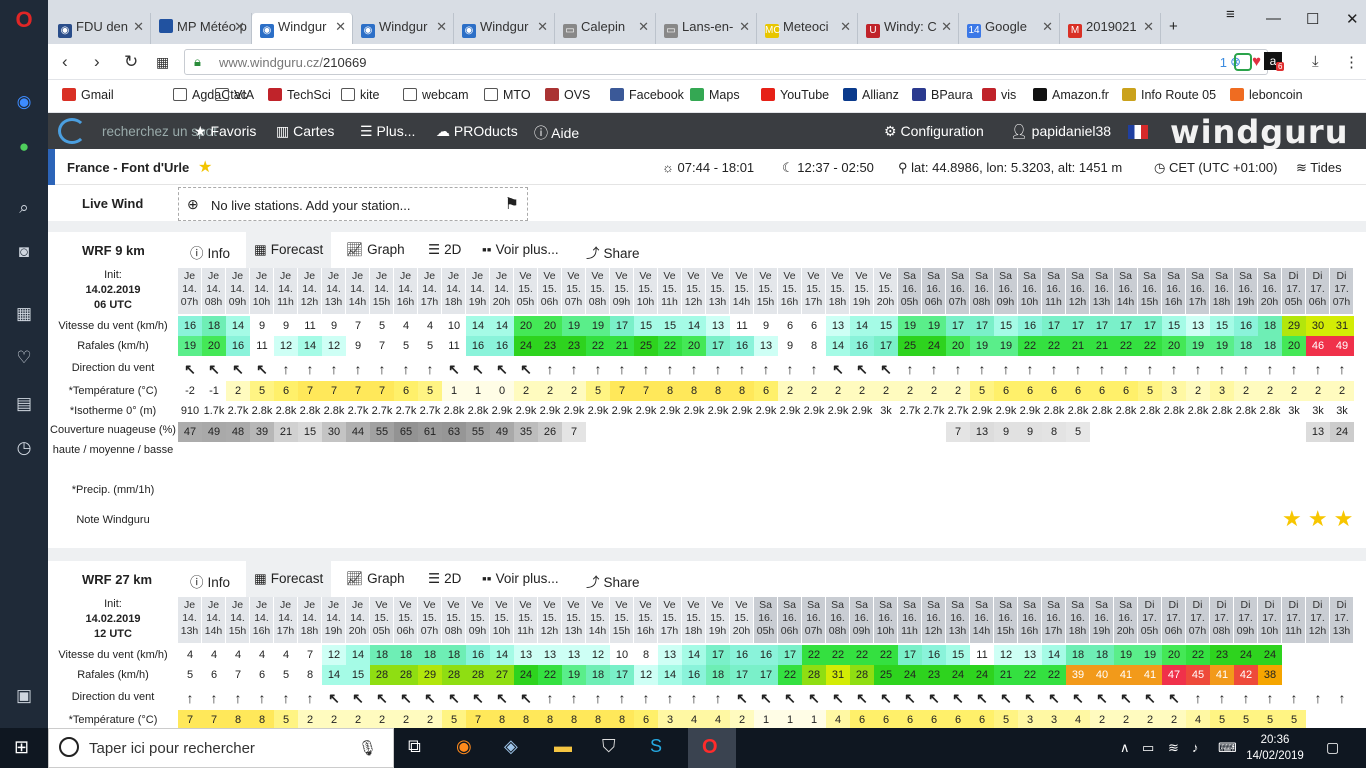  I want to click on tab-4: ◉ Windgur ✕, so click(504, 28).